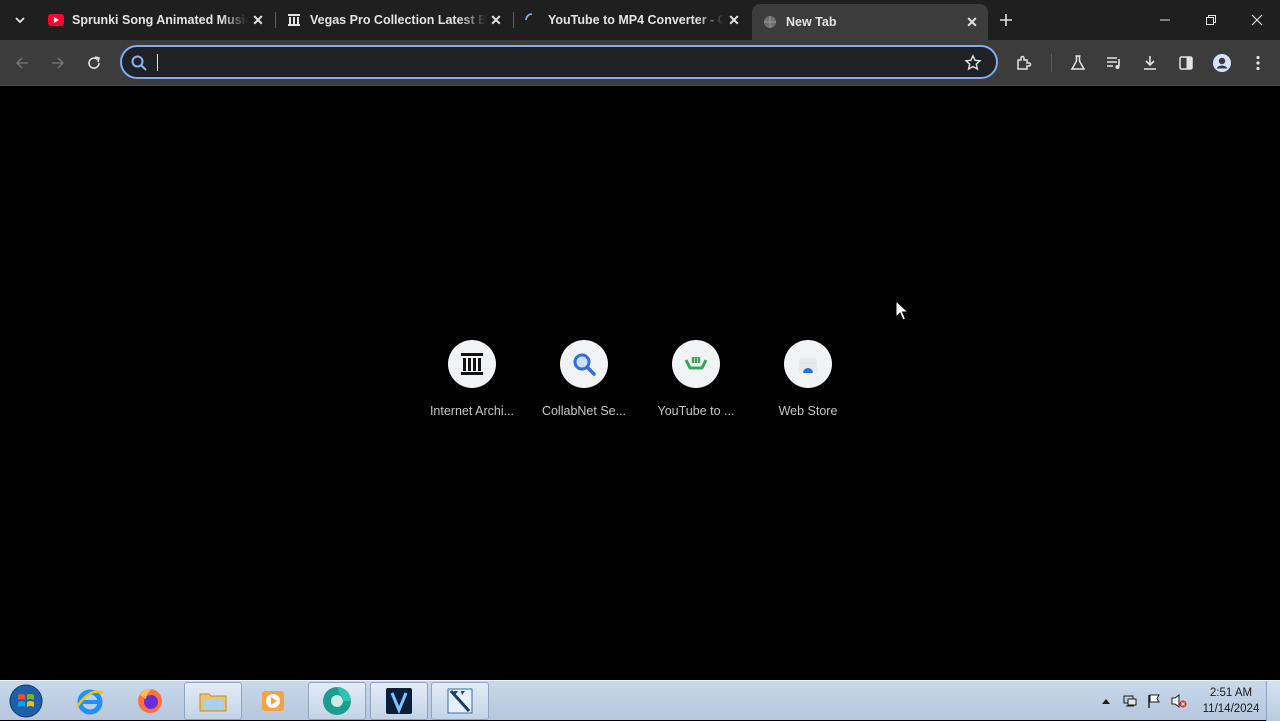  I want to click on tab-search-button, so click(20, 20).